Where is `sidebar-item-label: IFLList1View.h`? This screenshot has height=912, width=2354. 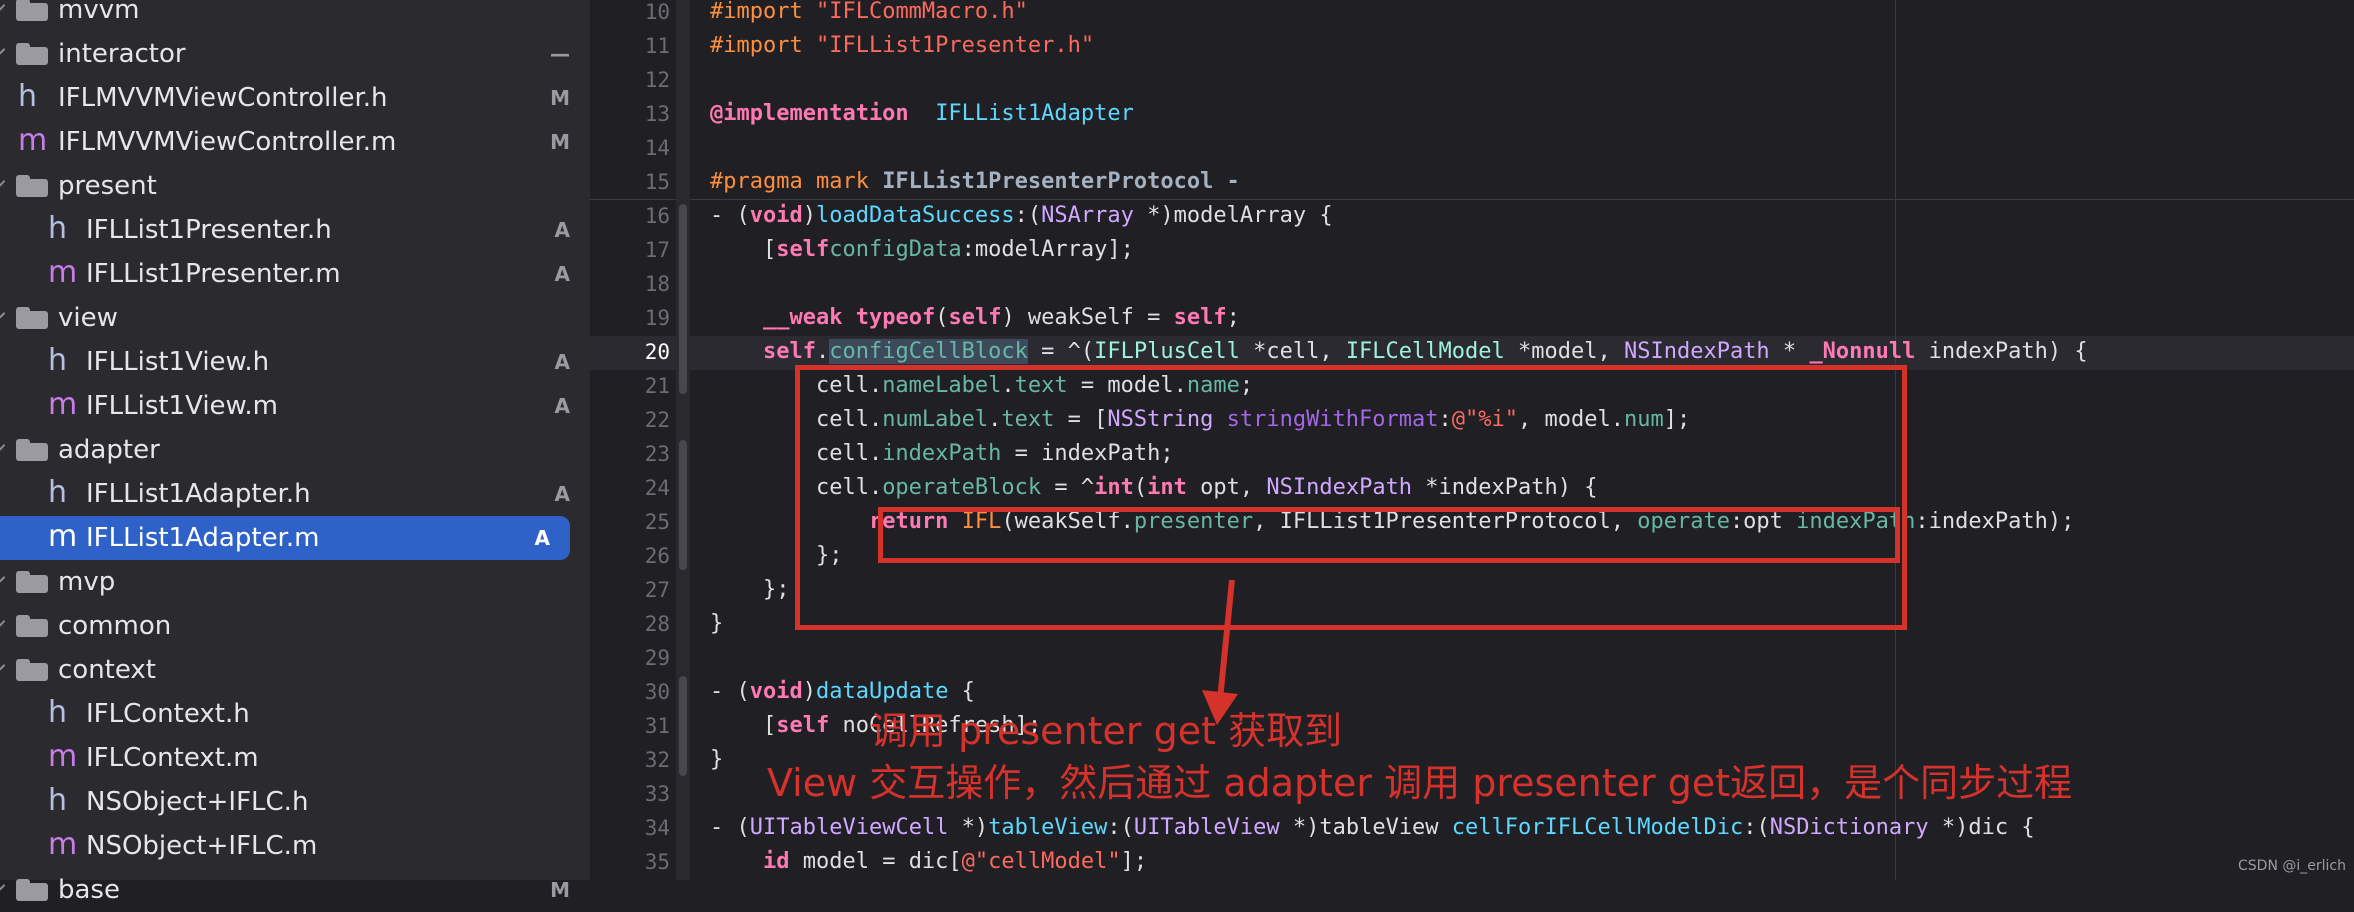
sidebar-item-label: IFLList1View.h is located at coordinates (178, 362).